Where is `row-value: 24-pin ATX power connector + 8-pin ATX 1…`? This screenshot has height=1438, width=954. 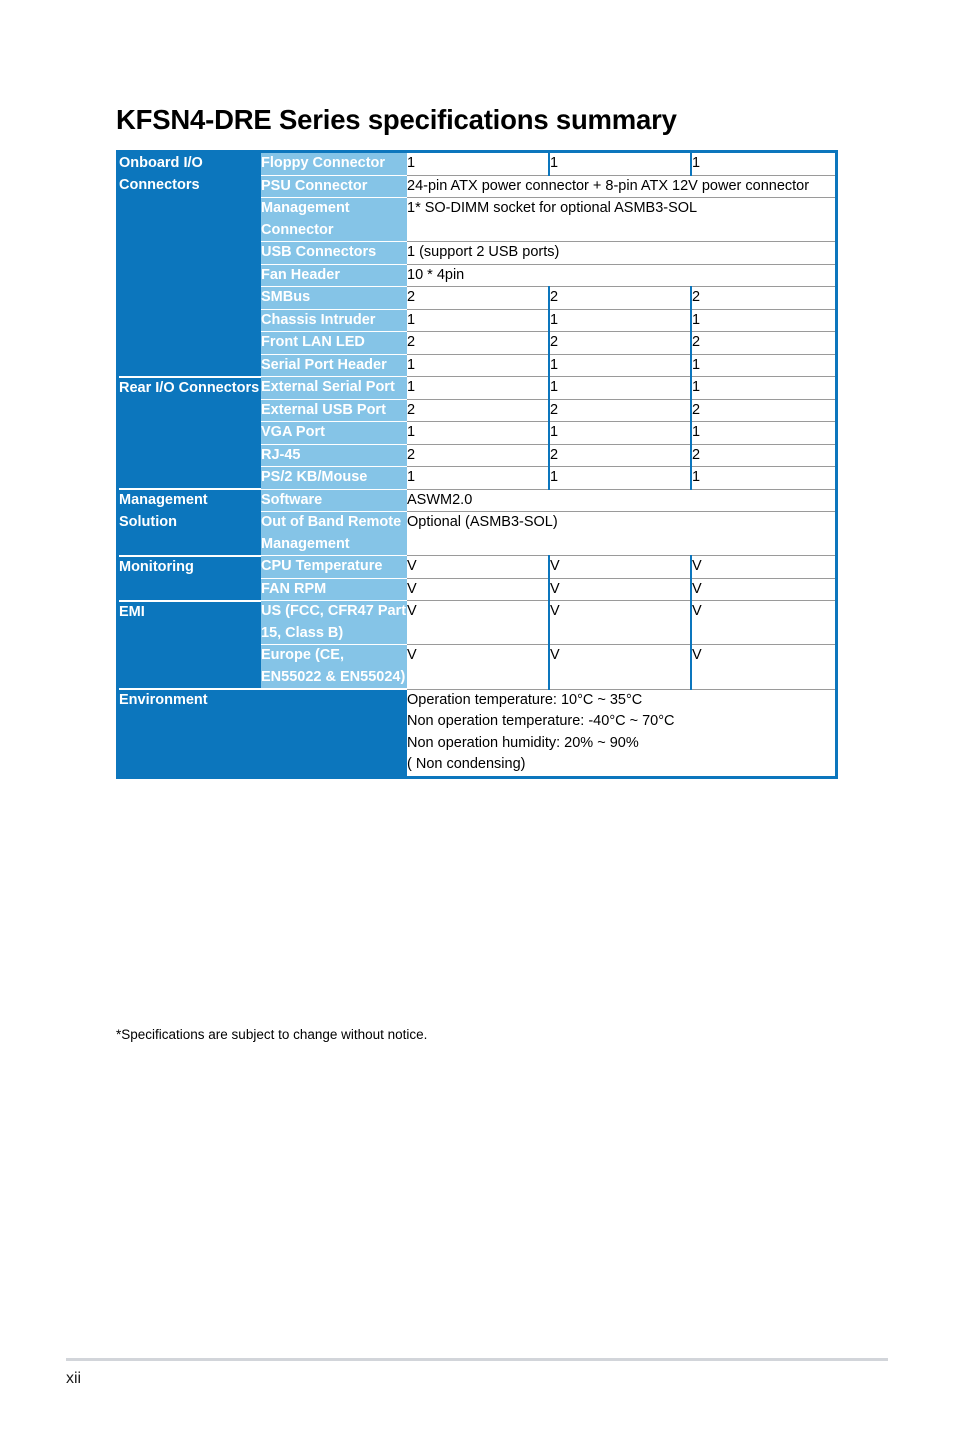 row-value: 24-pin ATX power connector + 8-pin ATX 1… is located at coordinates (621, 186).